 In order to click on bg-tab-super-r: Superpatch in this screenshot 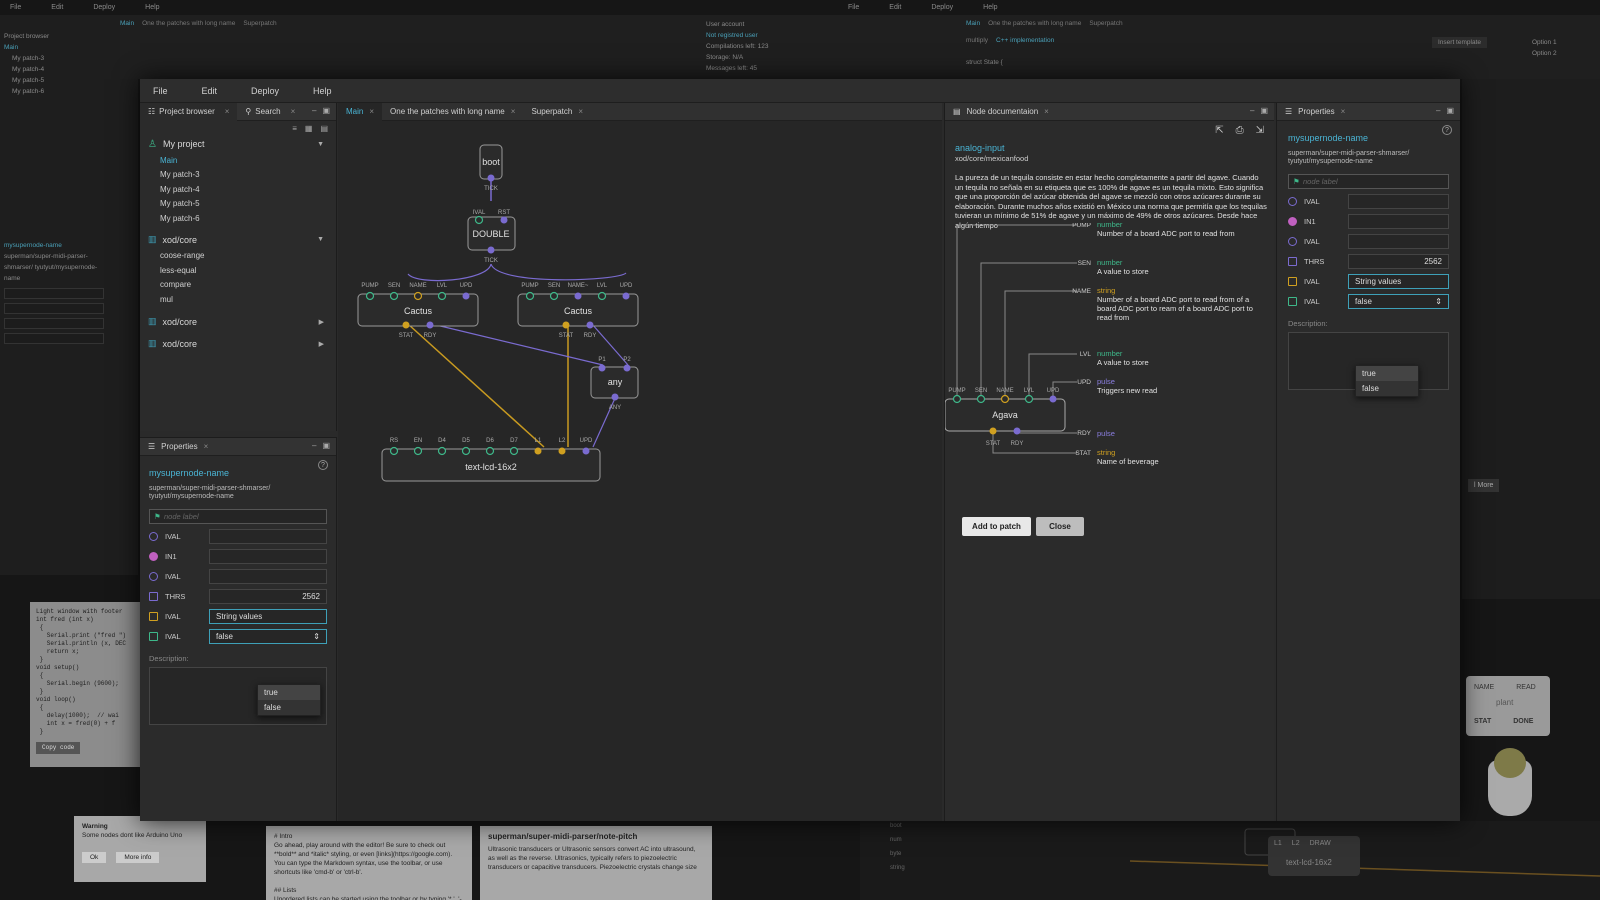, I will do `click(1105, 23)`.